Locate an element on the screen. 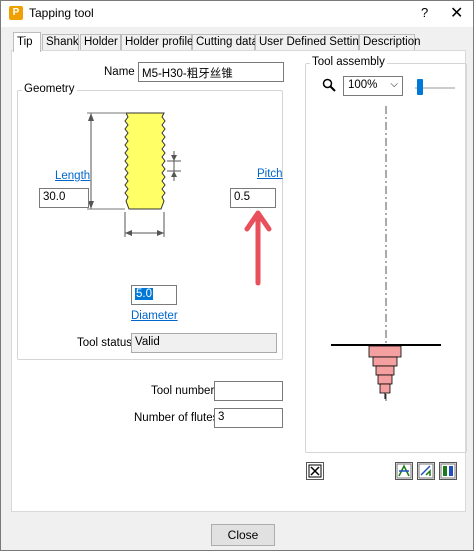 The height and width of the screenshot is (551, 474). length-link: Length is located at coordinates (72, 176).